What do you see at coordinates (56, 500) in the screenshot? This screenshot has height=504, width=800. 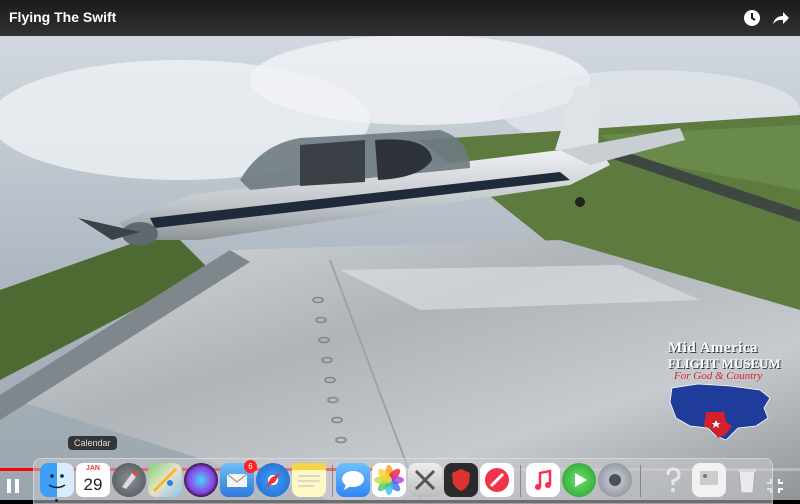 I see `running-indicator` at bounding box center [56, 500].